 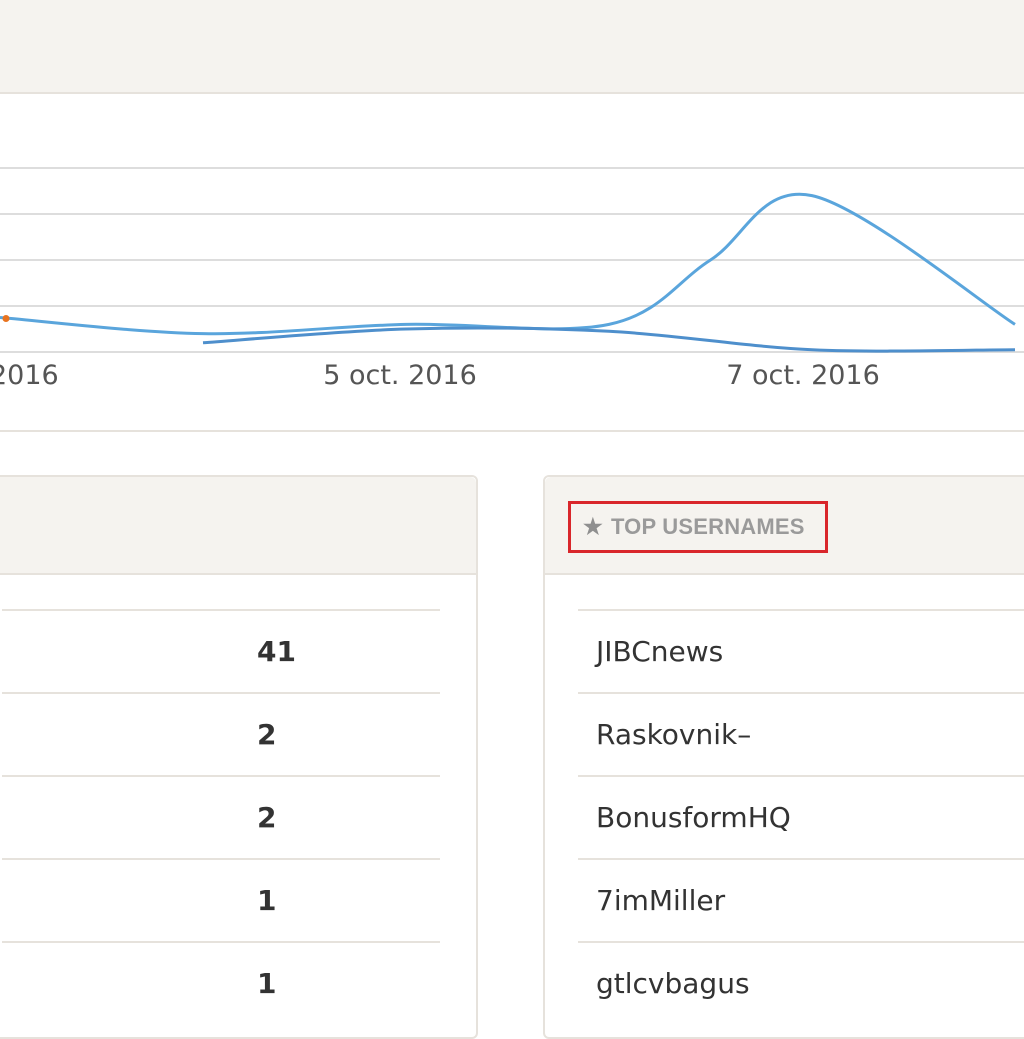 I want to click on x-tick-label: 7 oct. 2016, so click(x=803, y=375).